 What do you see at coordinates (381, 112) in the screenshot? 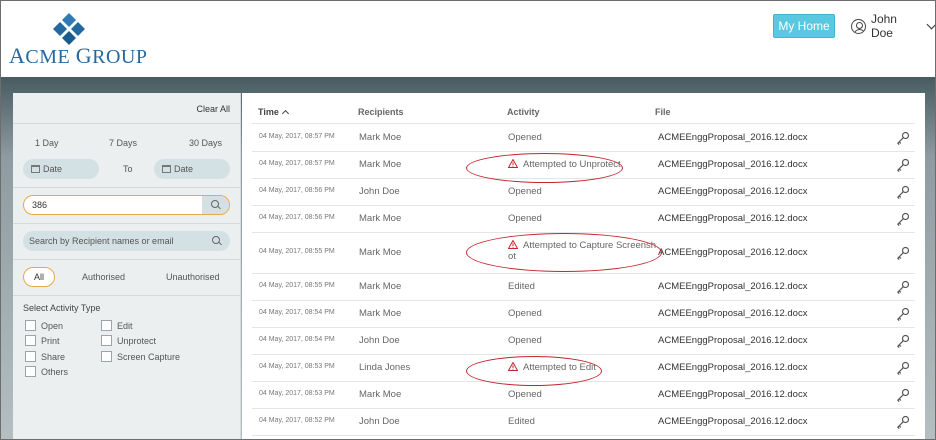
I see `column-header-recipients: Recipients` at bounding box center [381, 112].